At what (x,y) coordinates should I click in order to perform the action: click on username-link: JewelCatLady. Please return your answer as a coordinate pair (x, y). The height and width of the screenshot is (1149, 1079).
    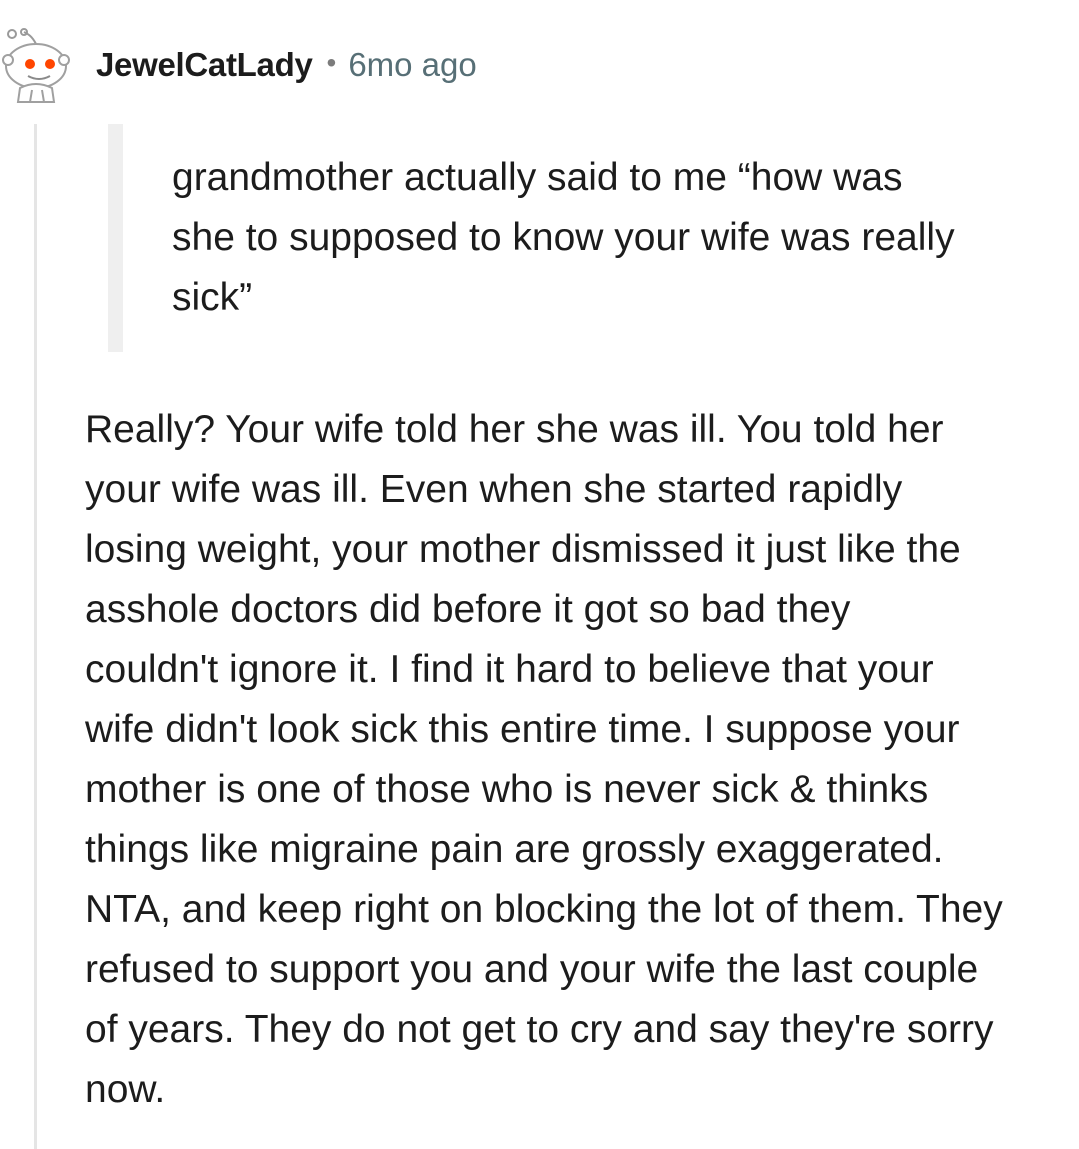
    Looking at the image, I should click on (204, 65).